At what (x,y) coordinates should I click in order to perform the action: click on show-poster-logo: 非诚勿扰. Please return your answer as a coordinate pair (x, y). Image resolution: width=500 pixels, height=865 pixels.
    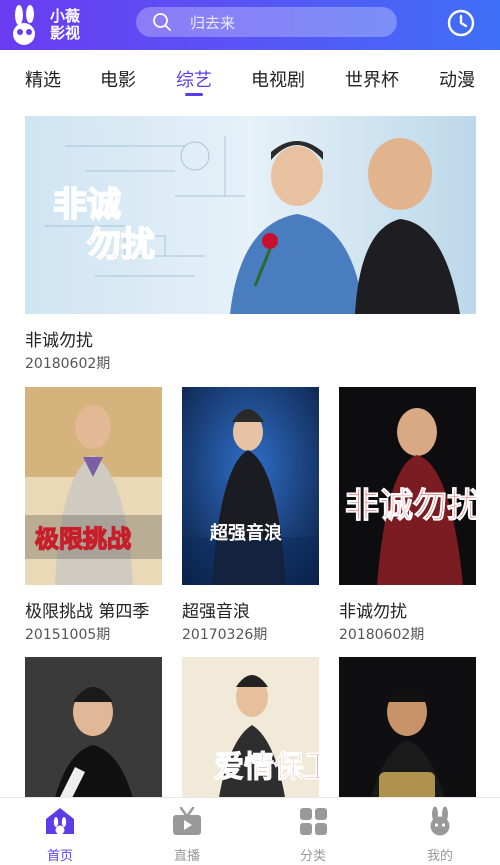
    Looking at the image, I should click on (410, 506).